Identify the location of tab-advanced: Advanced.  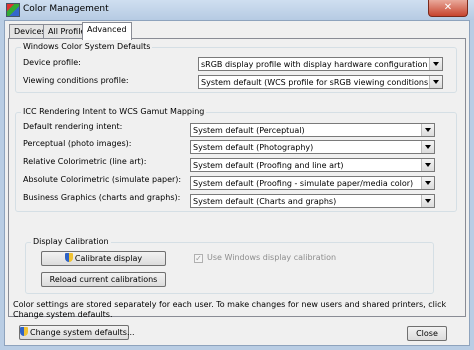
(107, 31).